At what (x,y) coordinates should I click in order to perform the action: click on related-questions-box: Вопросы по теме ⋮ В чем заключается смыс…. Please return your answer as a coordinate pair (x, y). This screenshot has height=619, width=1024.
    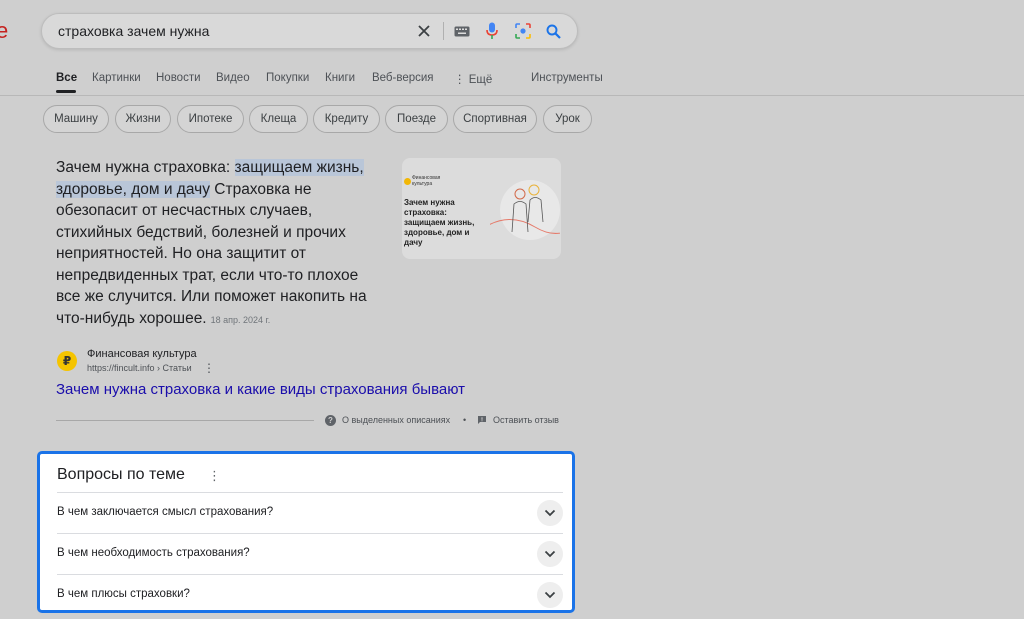
    Looking at the image, I should click on (306, 532).